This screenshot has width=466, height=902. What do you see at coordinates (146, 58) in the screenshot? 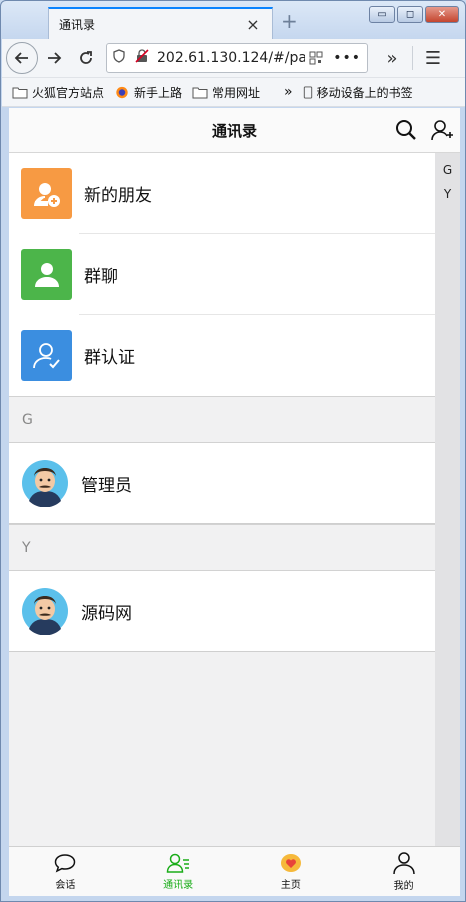
I see `insecure-lock-icon` at bounding box center [146, 58].